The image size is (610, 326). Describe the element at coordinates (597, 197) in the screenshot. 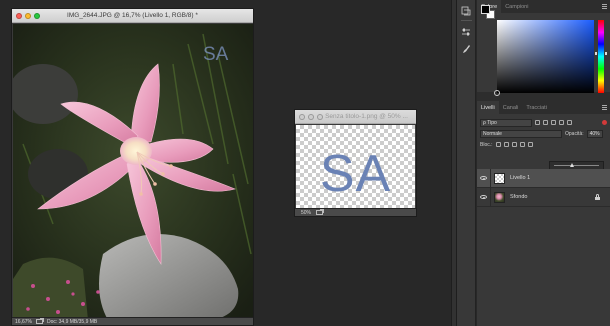

I see `lock-icon` at that location.